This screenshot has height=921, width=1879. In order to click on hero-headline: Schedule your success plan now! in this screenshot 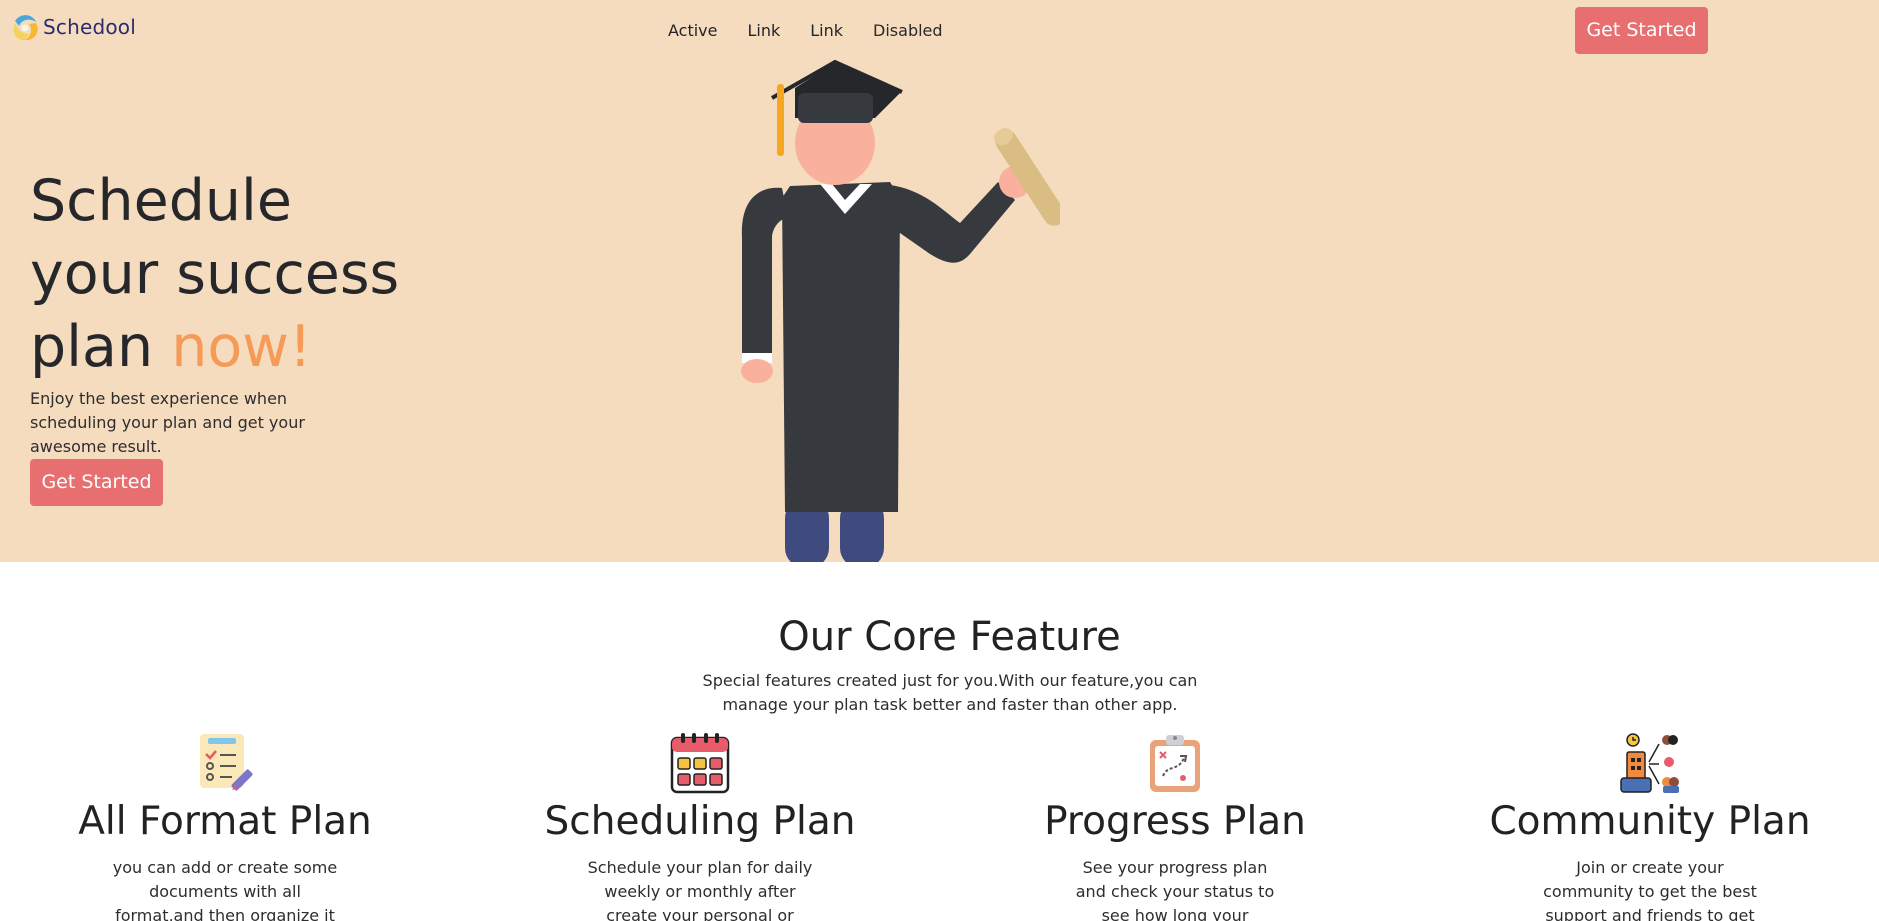, I will do `click(220, 274)`.